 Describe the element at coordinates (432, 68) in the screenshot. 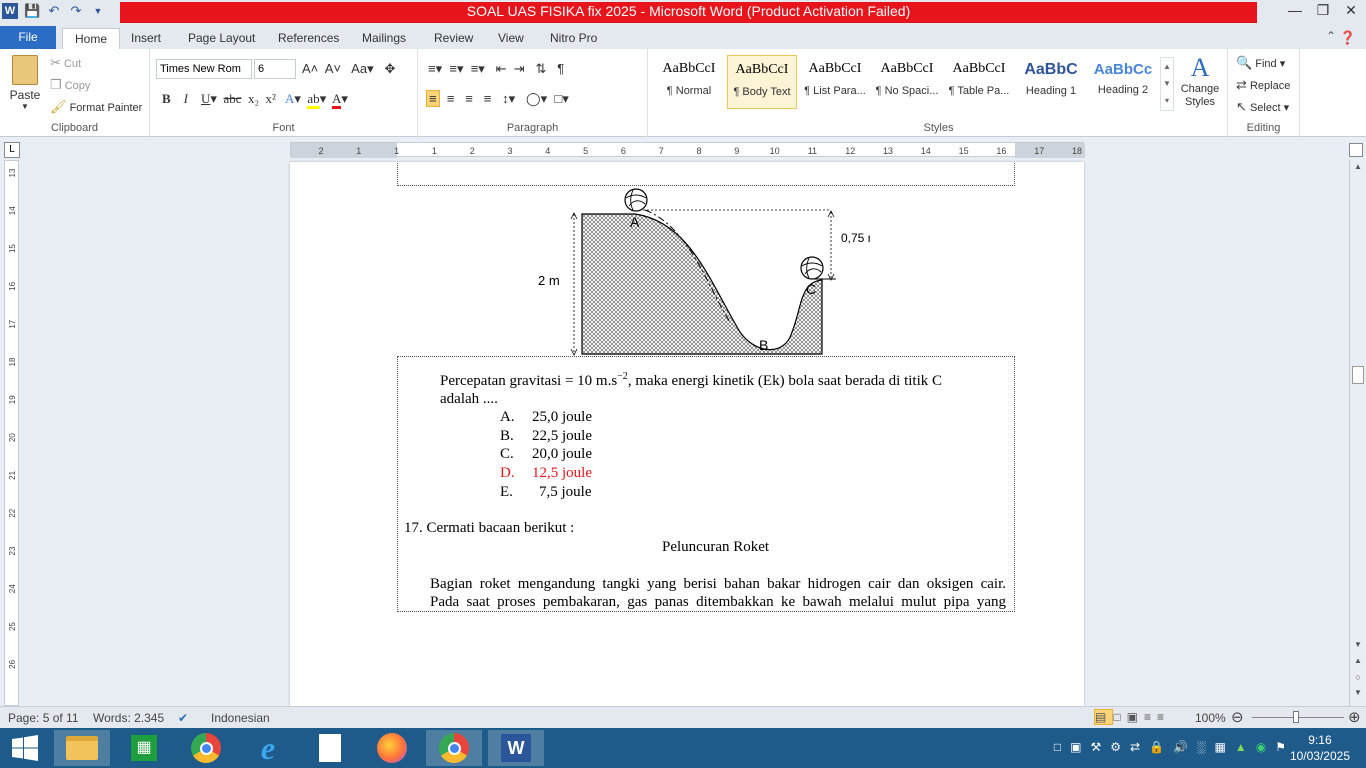

I see `bullets-icon: ≡` at that location.